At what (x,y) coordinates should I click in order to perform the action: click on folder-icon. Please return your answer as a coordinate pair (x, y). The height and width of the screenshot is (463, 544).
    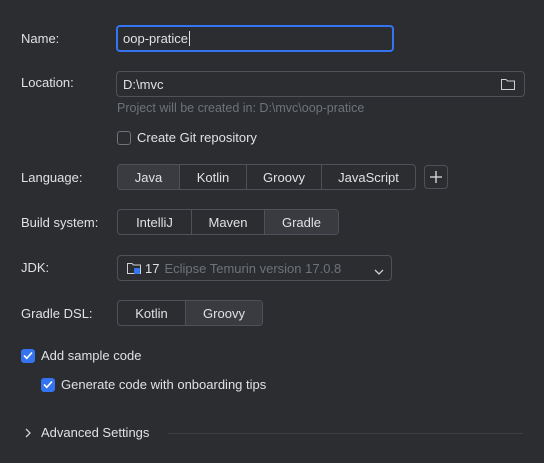
    Looking at the image, I should click on (508, 85).